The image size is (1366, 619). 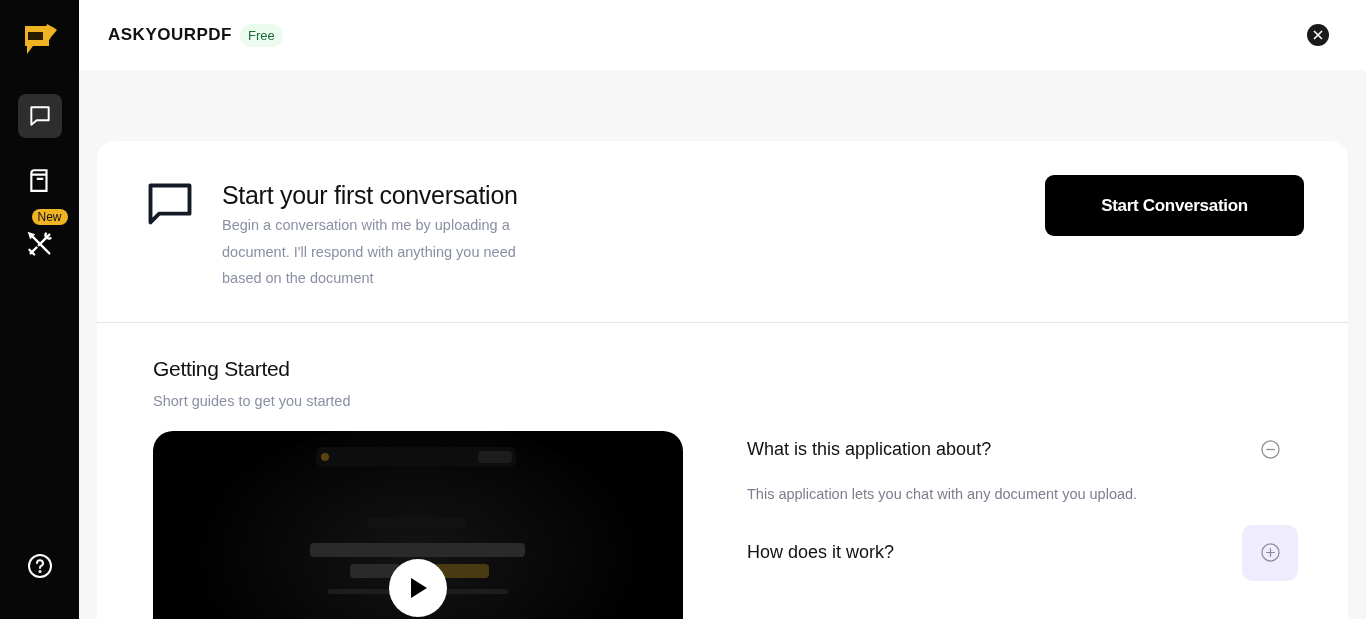 What do you see at coordinates (370, 195) in the screenshot?
I see `intro-title: Start your first conversation` at bounding box center [370, 195].